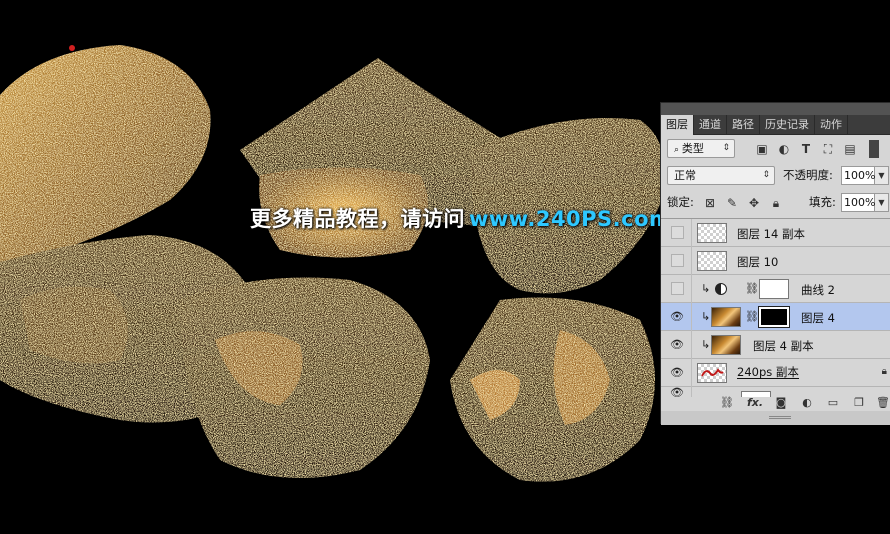  I want to click on link-icon: ⛓, so click(727, 403).